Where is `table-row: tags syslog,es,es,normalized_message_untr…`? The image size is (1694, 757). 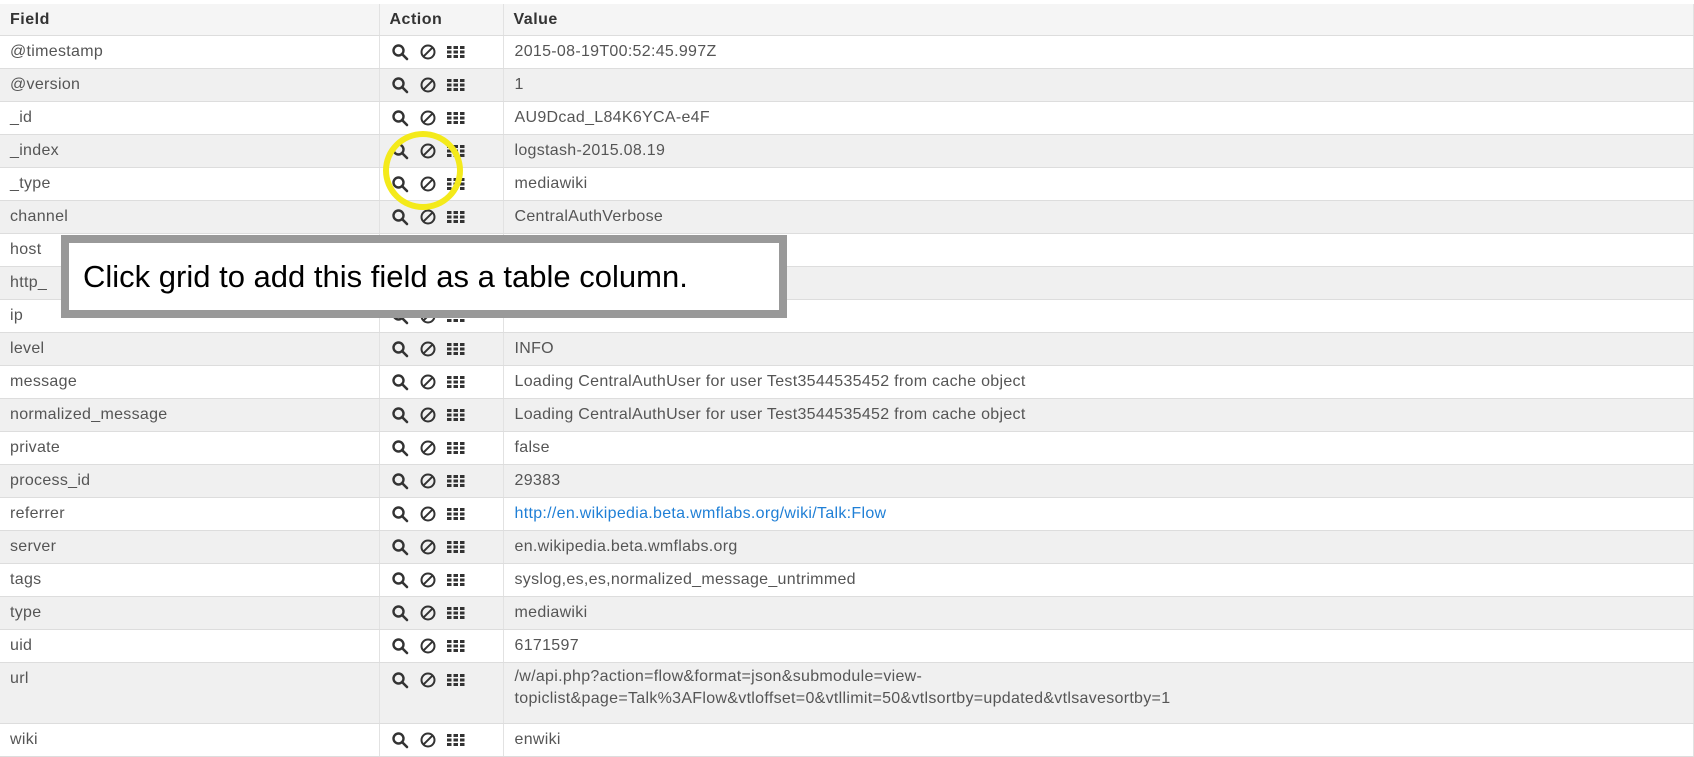
table-row: tags syslog,es,es,normalized_message_untr… is located at coordinates (847, 580).